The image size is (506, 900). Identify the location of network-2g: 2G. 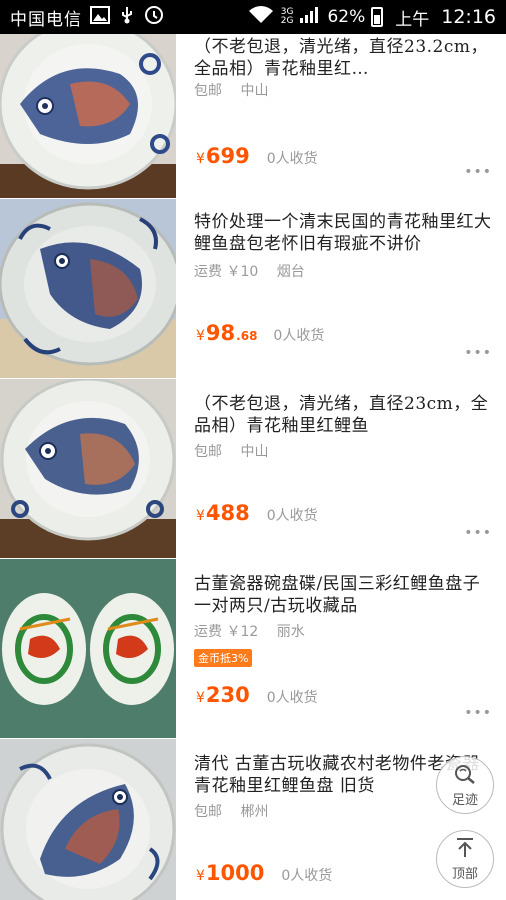
(287, 21).